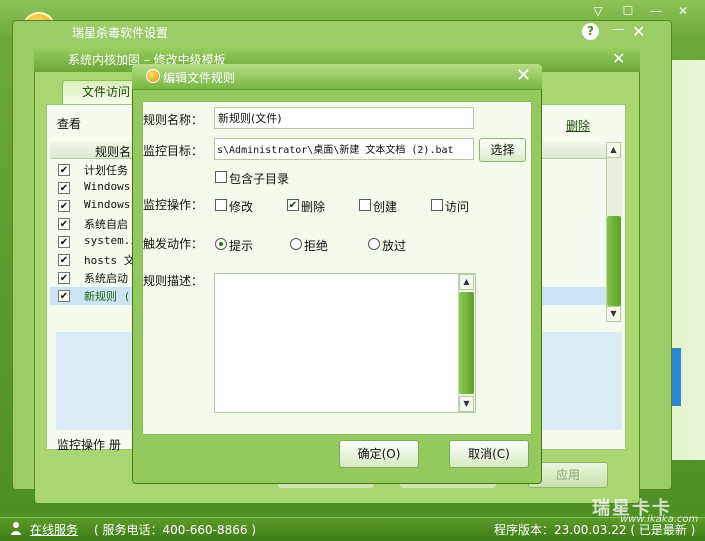 The image size is (705, 541). What do you see at coordinates (523, 76) in the screenshot?
I see `edit-rule-close-button: ✕` at bounding box center [523, 76].